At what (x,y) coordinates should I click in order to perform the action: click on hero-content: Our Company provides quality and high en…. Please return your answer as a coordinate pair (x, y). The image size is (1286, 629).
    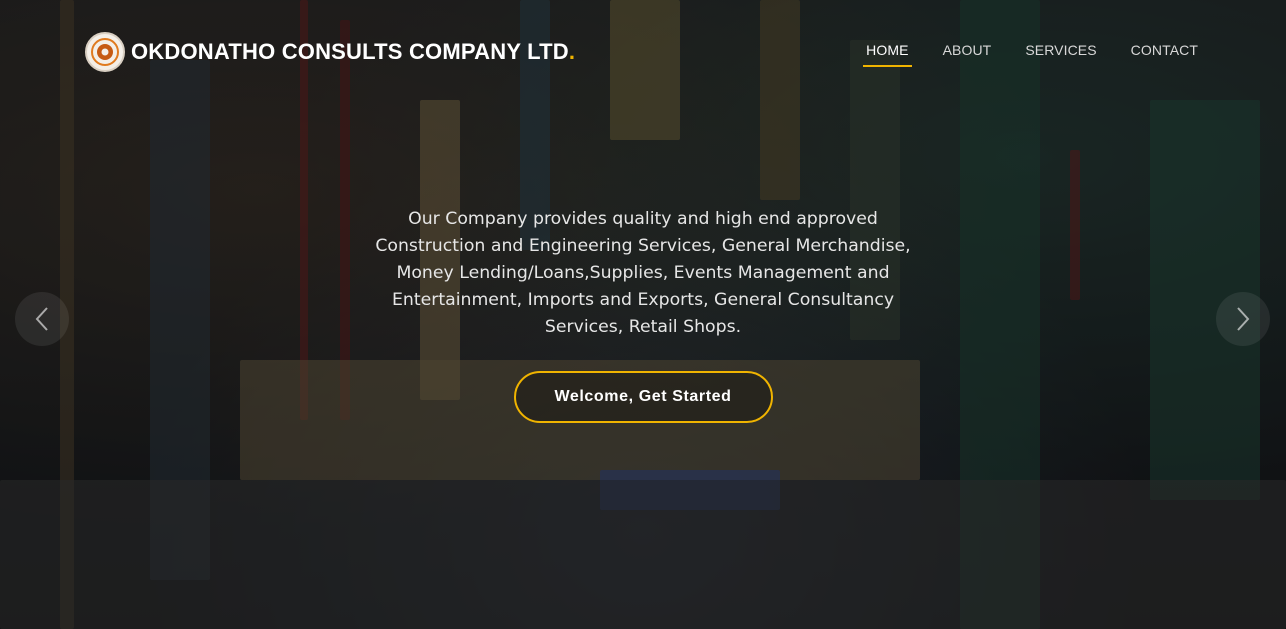
    Looking at the image, I should click on (643, 314).